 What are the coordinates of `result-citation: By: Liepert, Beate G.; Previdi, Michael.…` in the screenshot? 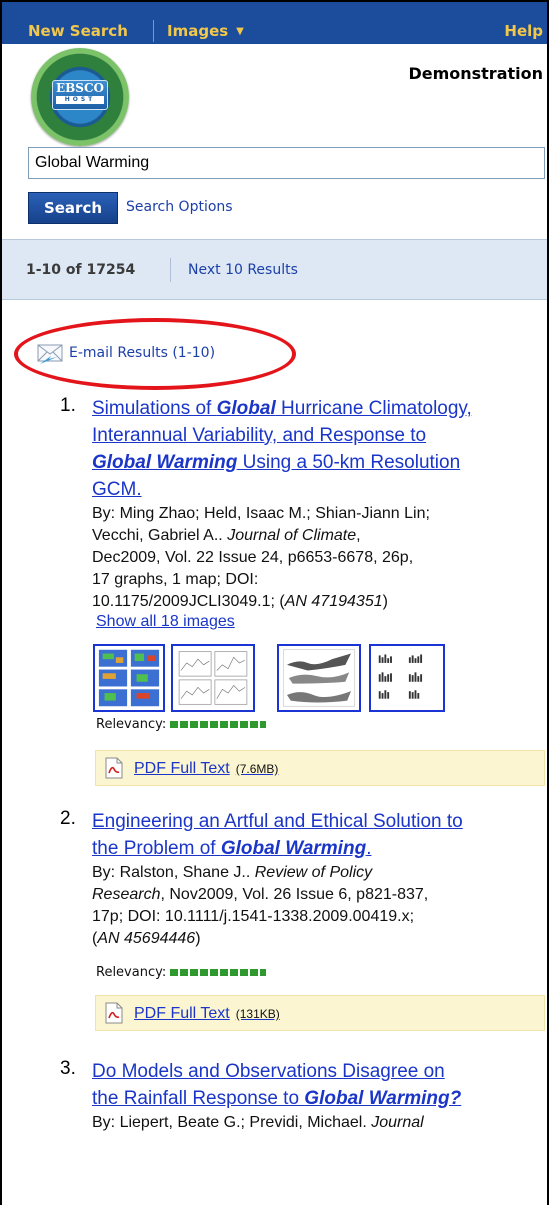 It's located at (318, 1123).